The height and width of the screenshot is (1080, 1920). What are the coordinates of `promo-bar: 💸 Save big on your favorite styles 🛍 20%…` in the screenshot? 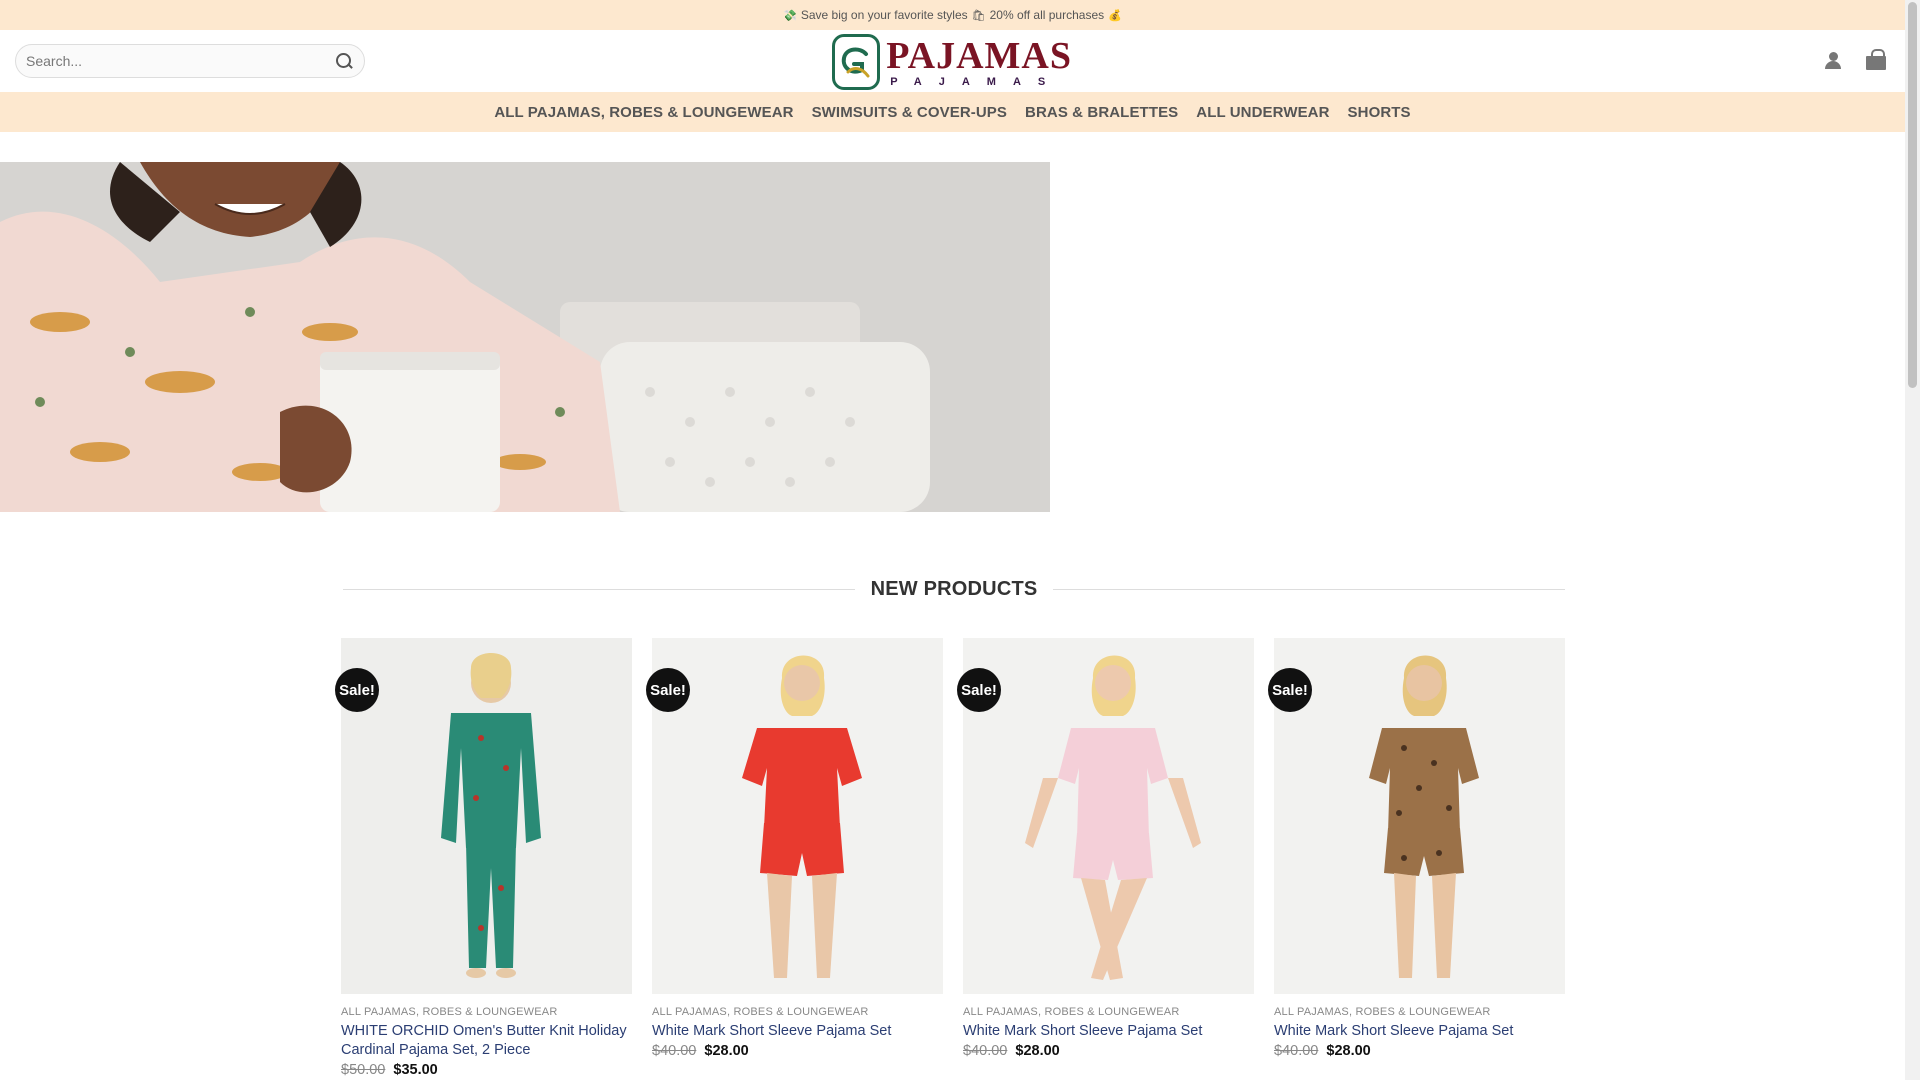 It's located at (952, 15).